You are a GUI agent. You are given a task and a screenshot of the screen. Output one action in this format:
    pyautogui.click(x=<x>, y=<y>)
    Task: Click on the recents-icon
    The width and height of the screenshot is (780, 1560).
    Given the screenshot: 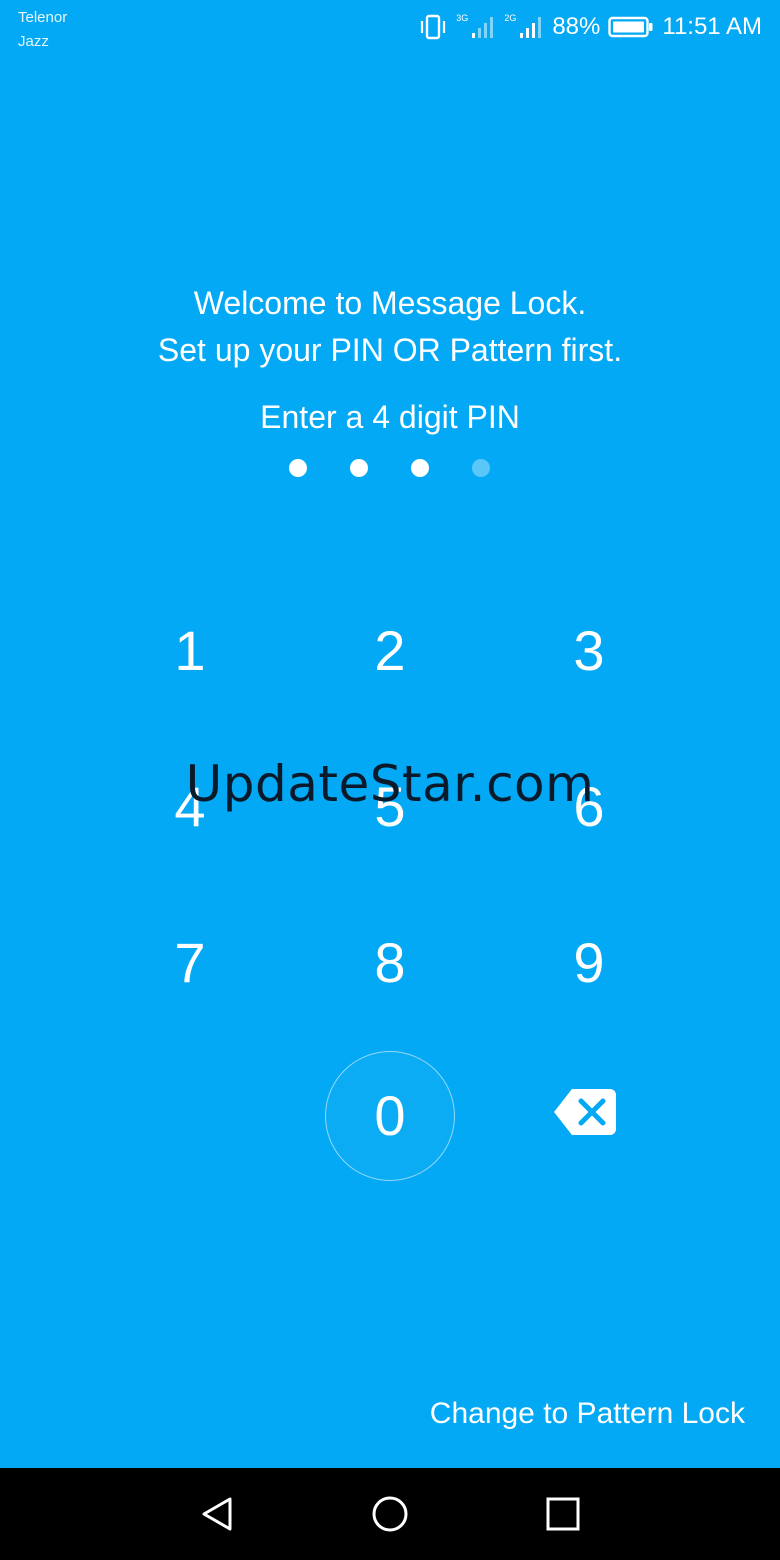 What is the action you would take?
    pyautogui.click(x=563, y=1516)
    